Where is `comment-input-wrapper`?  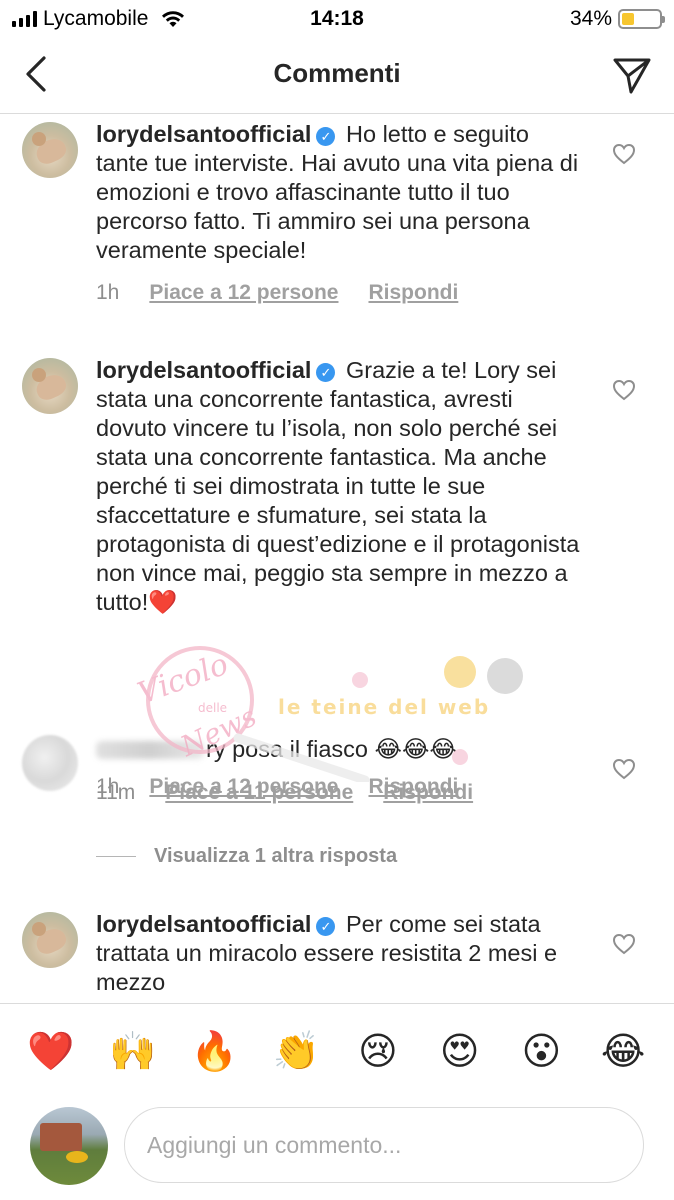 comment-input-wrapper is located at coordinates (384, 1145).